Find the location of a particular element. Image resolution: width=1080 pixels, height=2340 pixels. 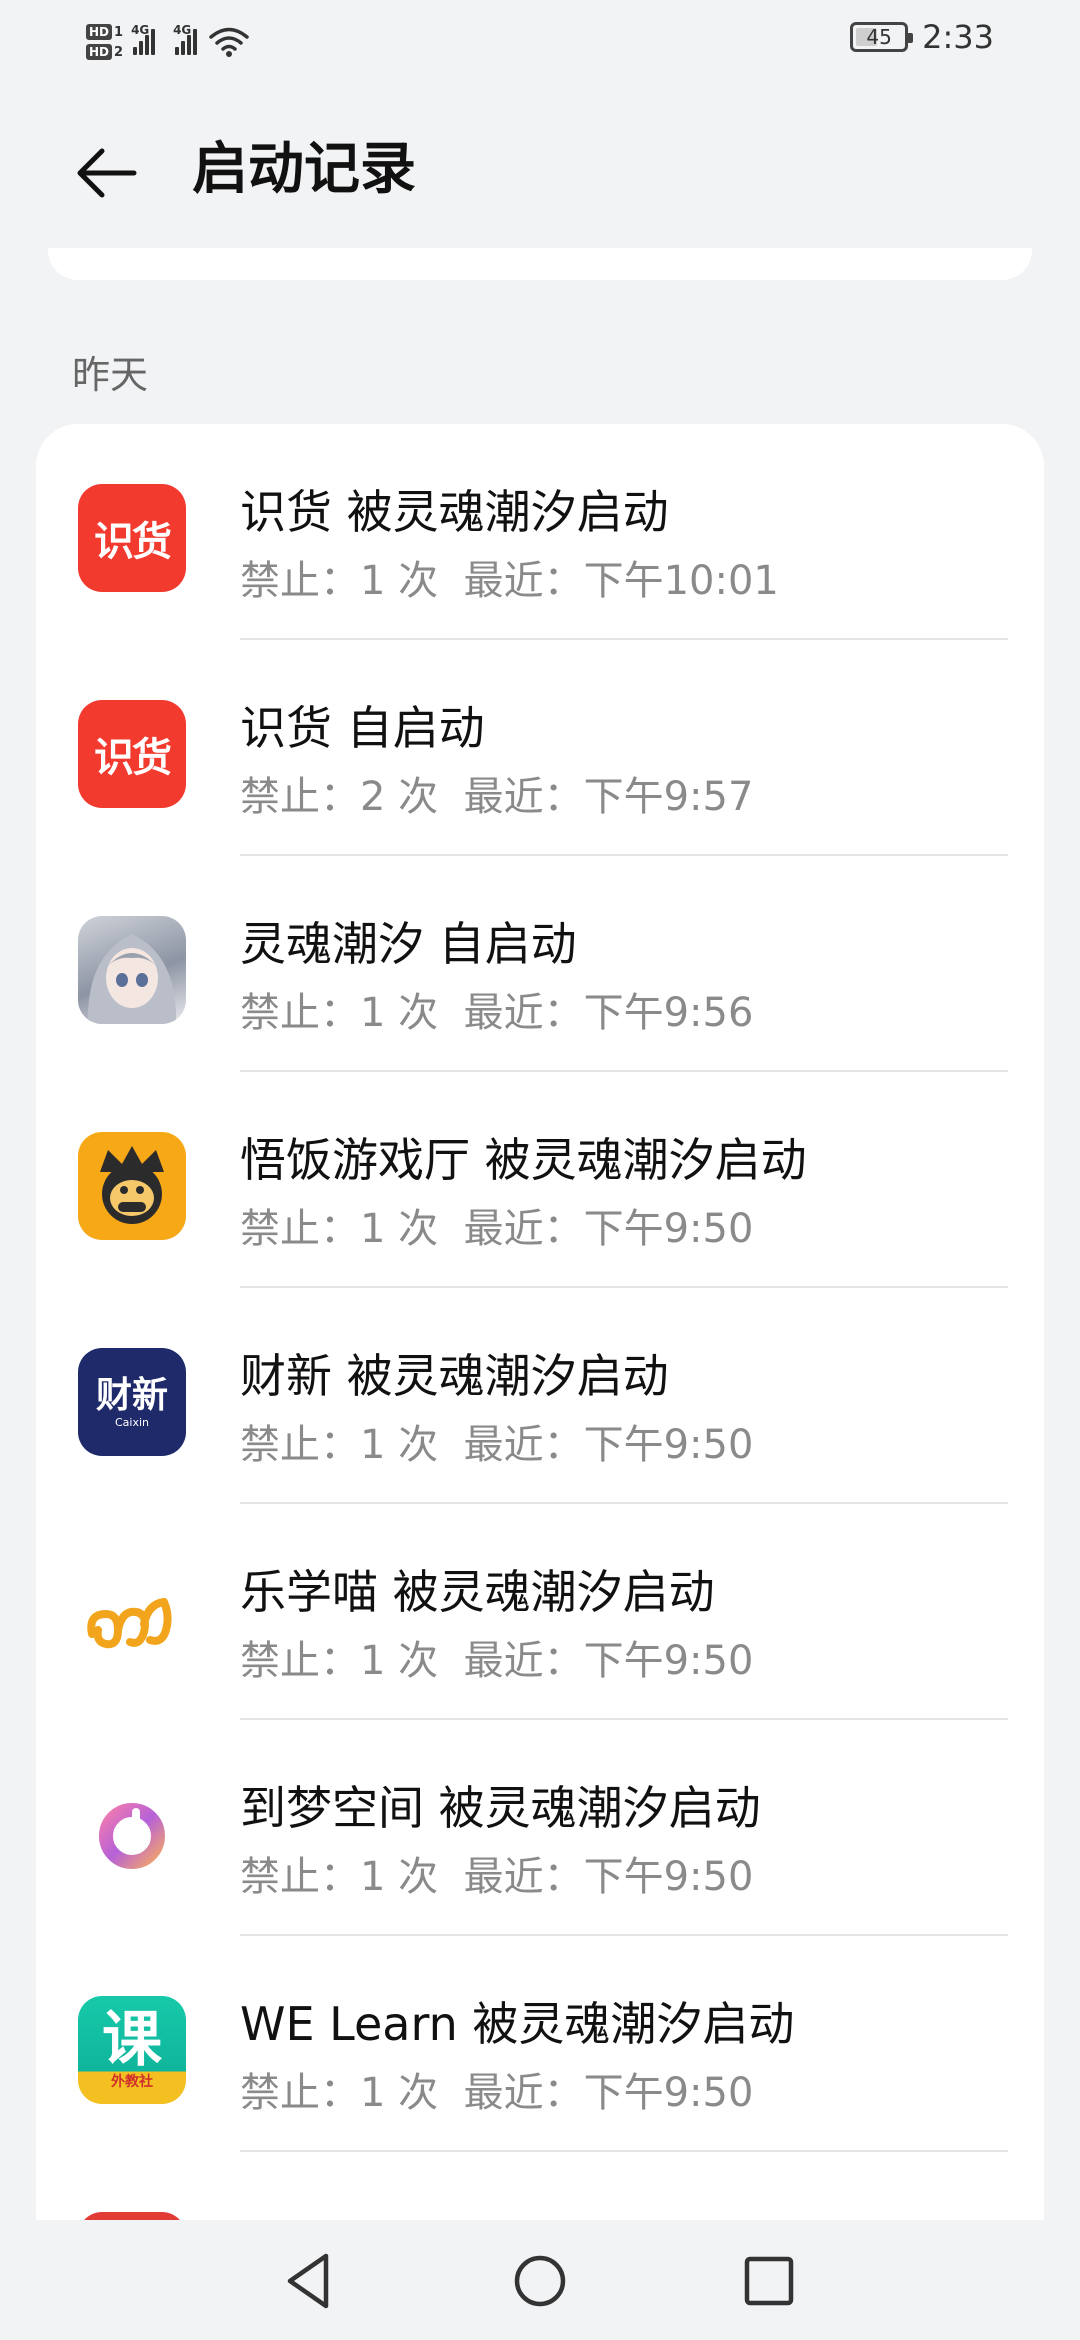

status-right: 45 2:33 is located at coordinates (922, 37).